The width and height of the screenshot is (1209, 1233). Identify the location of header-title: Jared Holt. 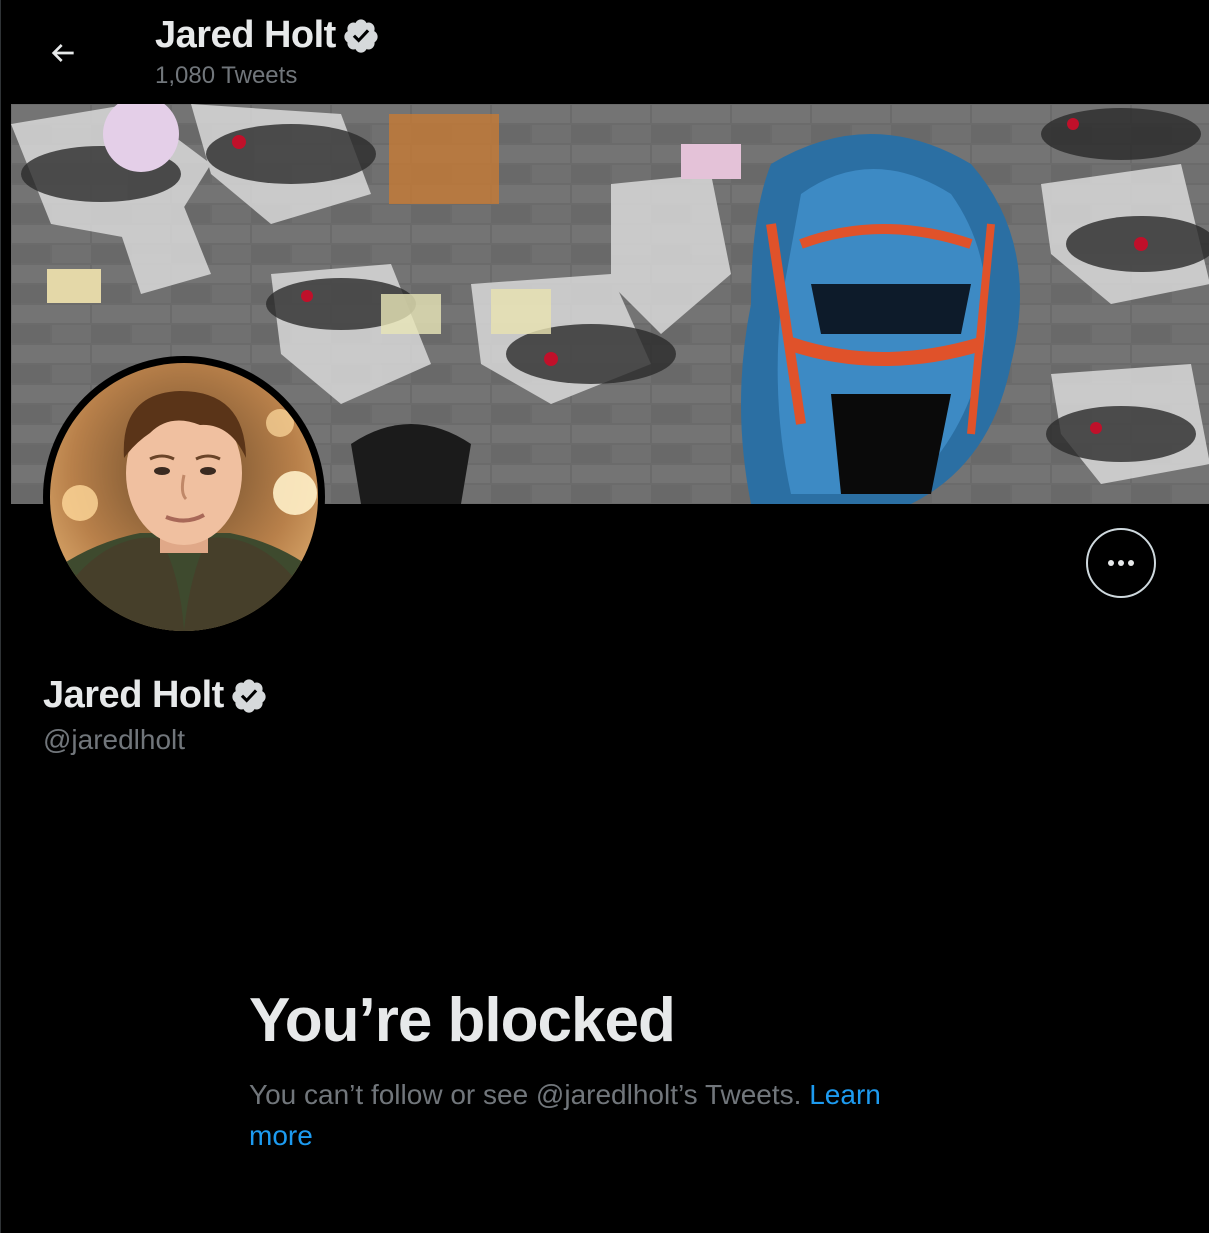
(267, 35).